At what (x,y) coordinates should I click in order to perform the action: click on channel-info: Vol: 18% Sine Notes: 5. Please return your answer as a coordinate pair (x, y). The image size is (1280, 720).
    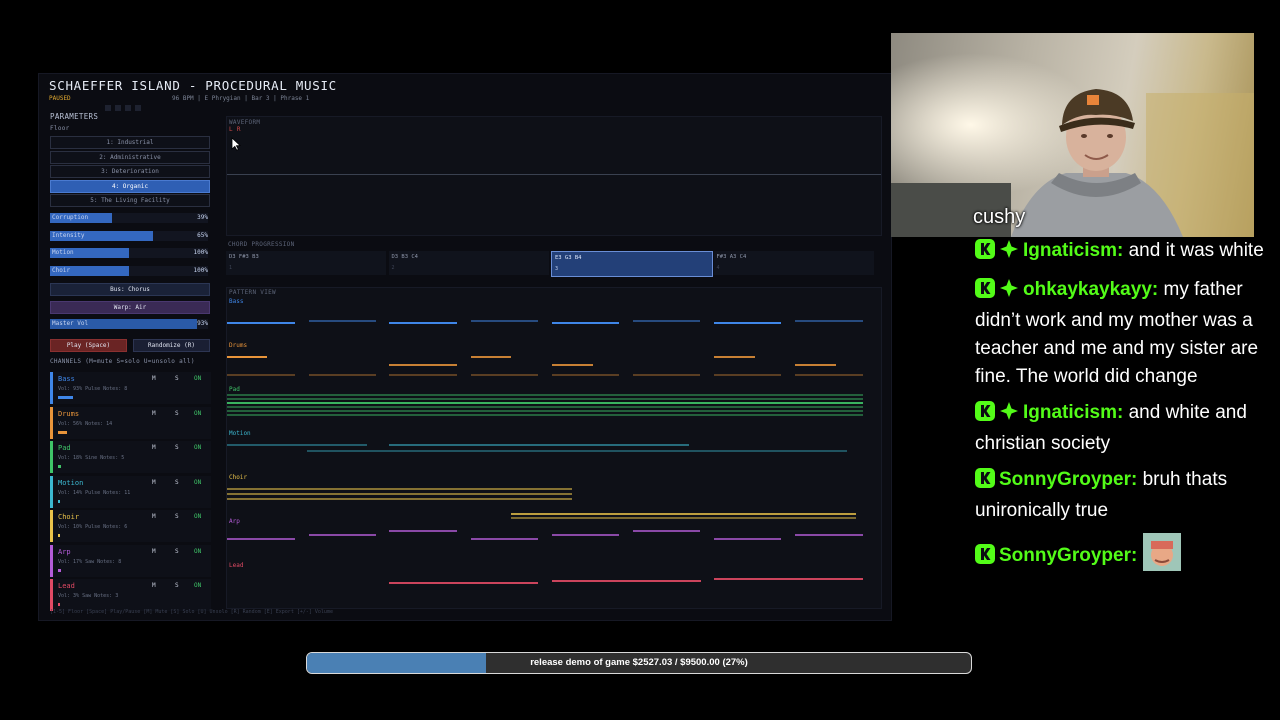
    Looking at the image, I should click on (91, 458).